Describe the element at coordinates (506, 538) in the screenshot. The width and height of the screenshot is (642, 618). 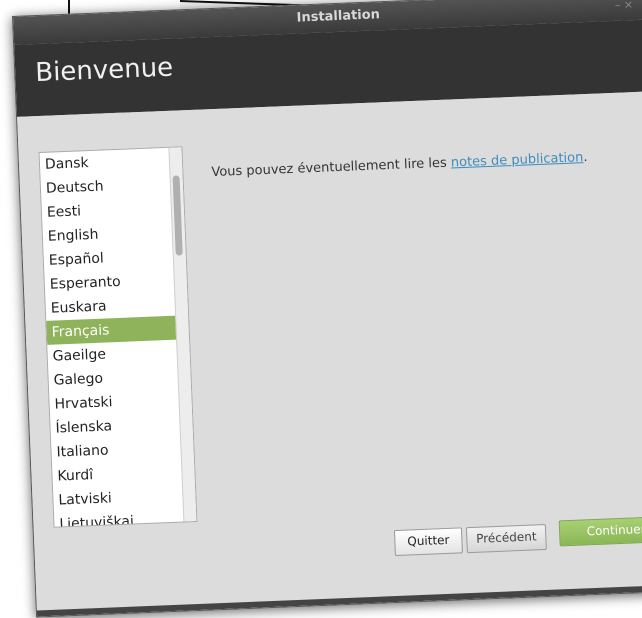
I see `previous-button: Précédent` at that location.